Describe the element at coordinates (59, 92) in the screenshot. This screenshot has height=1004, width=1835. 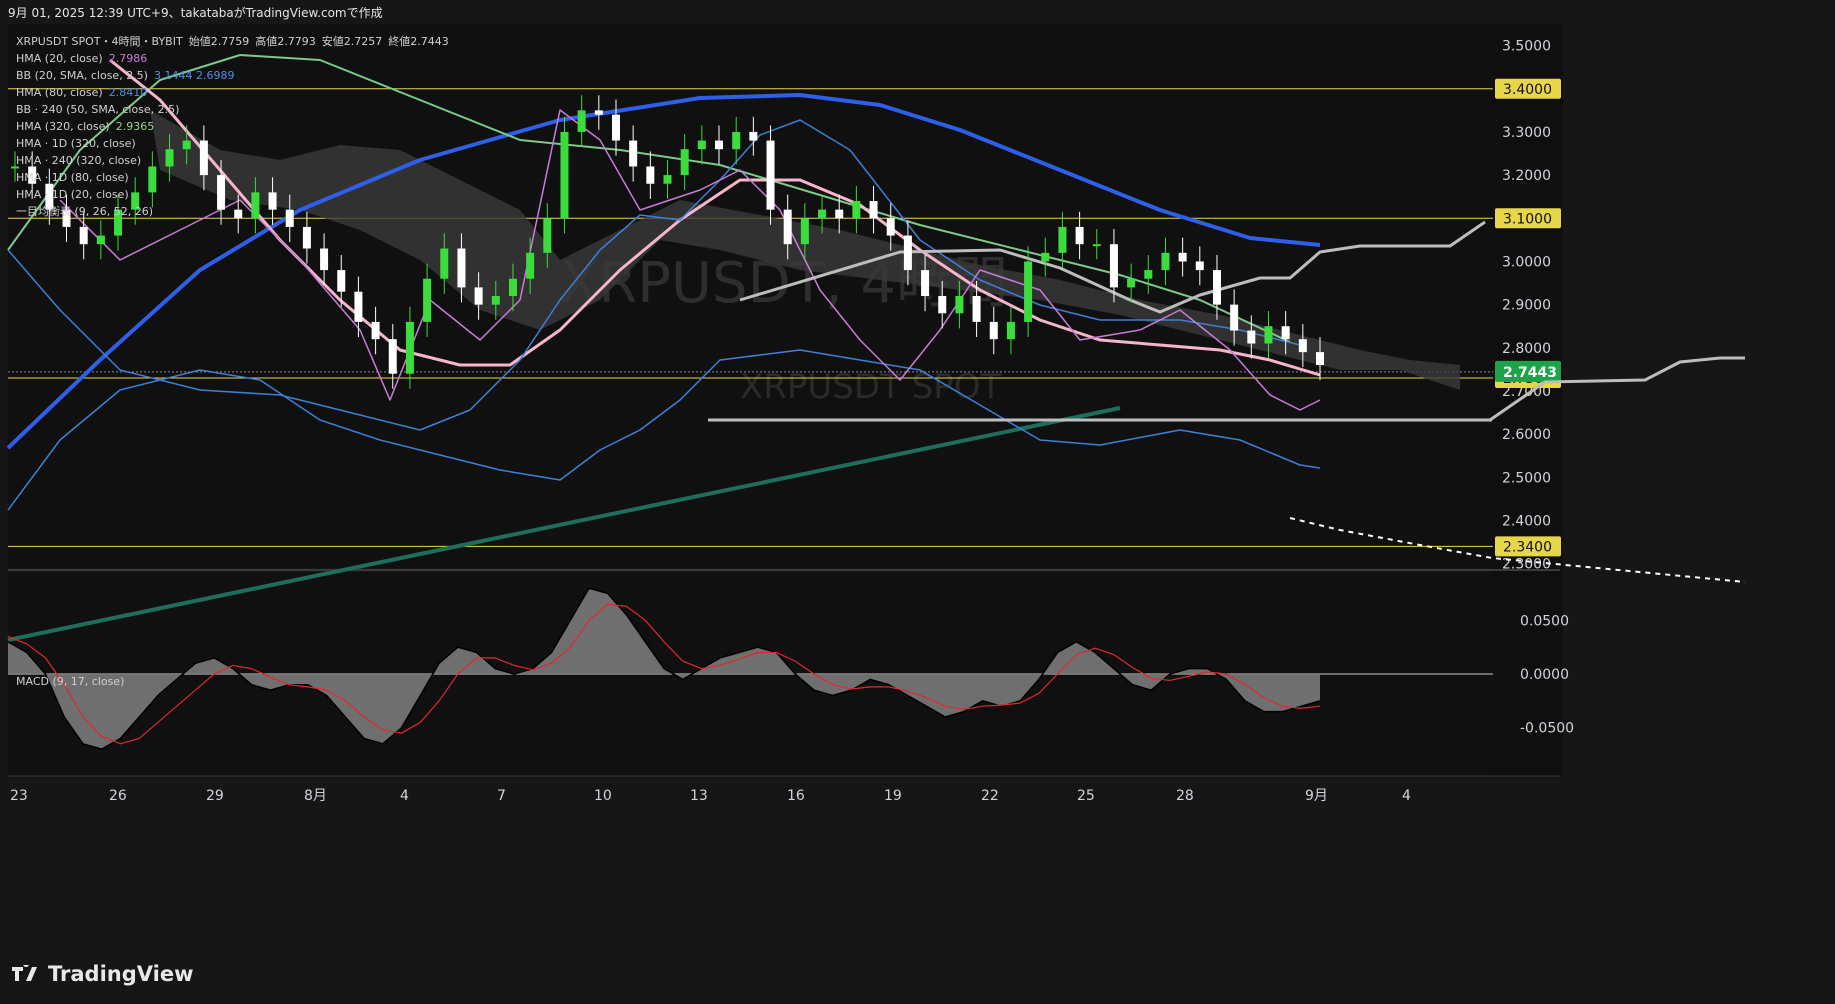
I see `indicator-label: HMA (80, close)` at that location.